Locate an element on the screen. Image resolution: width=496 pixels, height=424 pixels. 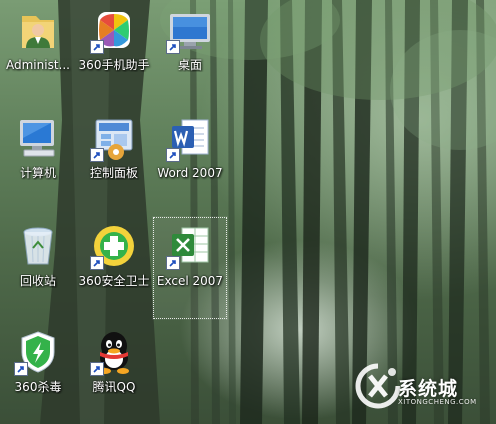
desktop-icon-360-security: 360安全卫士 is located at coordinates (114, 268).